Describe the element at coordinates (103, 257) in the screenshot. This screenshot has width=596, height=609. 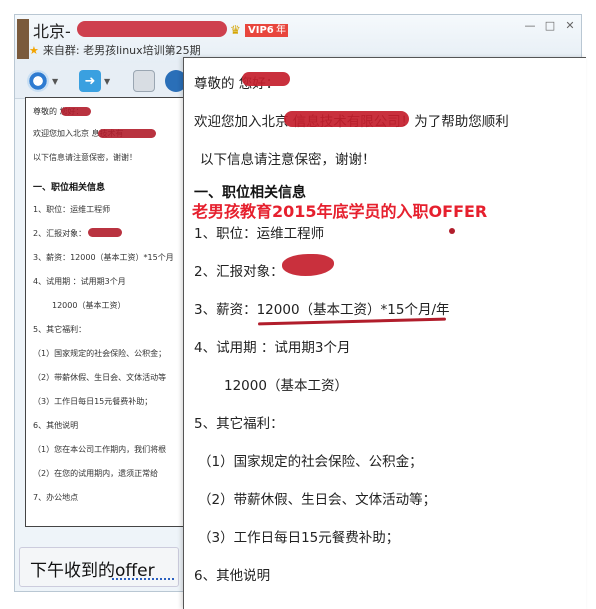
I see `thumb-line: 3、薪资：12000（基本工资）*15个月` at that location.